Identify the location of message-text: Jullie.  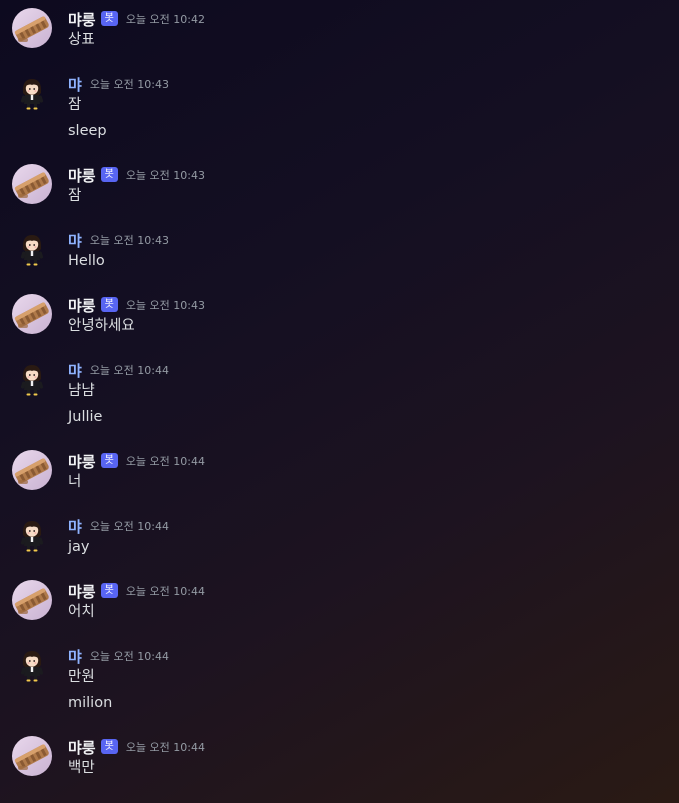
(85, 417).